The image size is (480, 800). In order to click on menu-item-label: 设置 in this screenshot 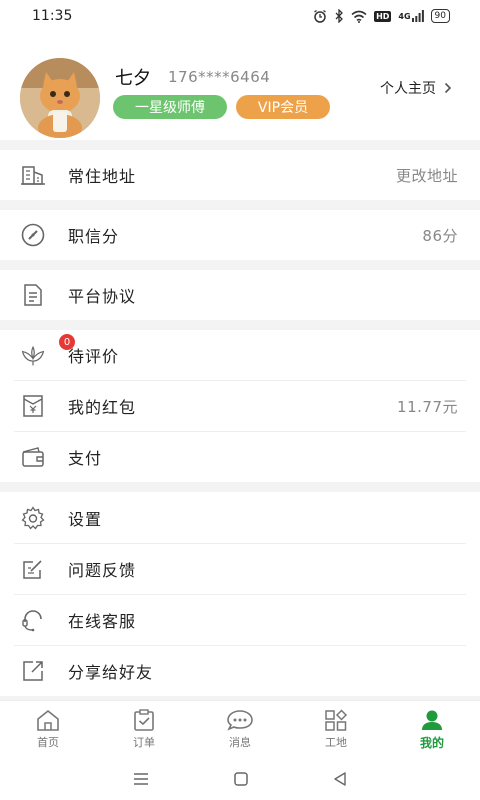, I will do `click(85, 519)`.